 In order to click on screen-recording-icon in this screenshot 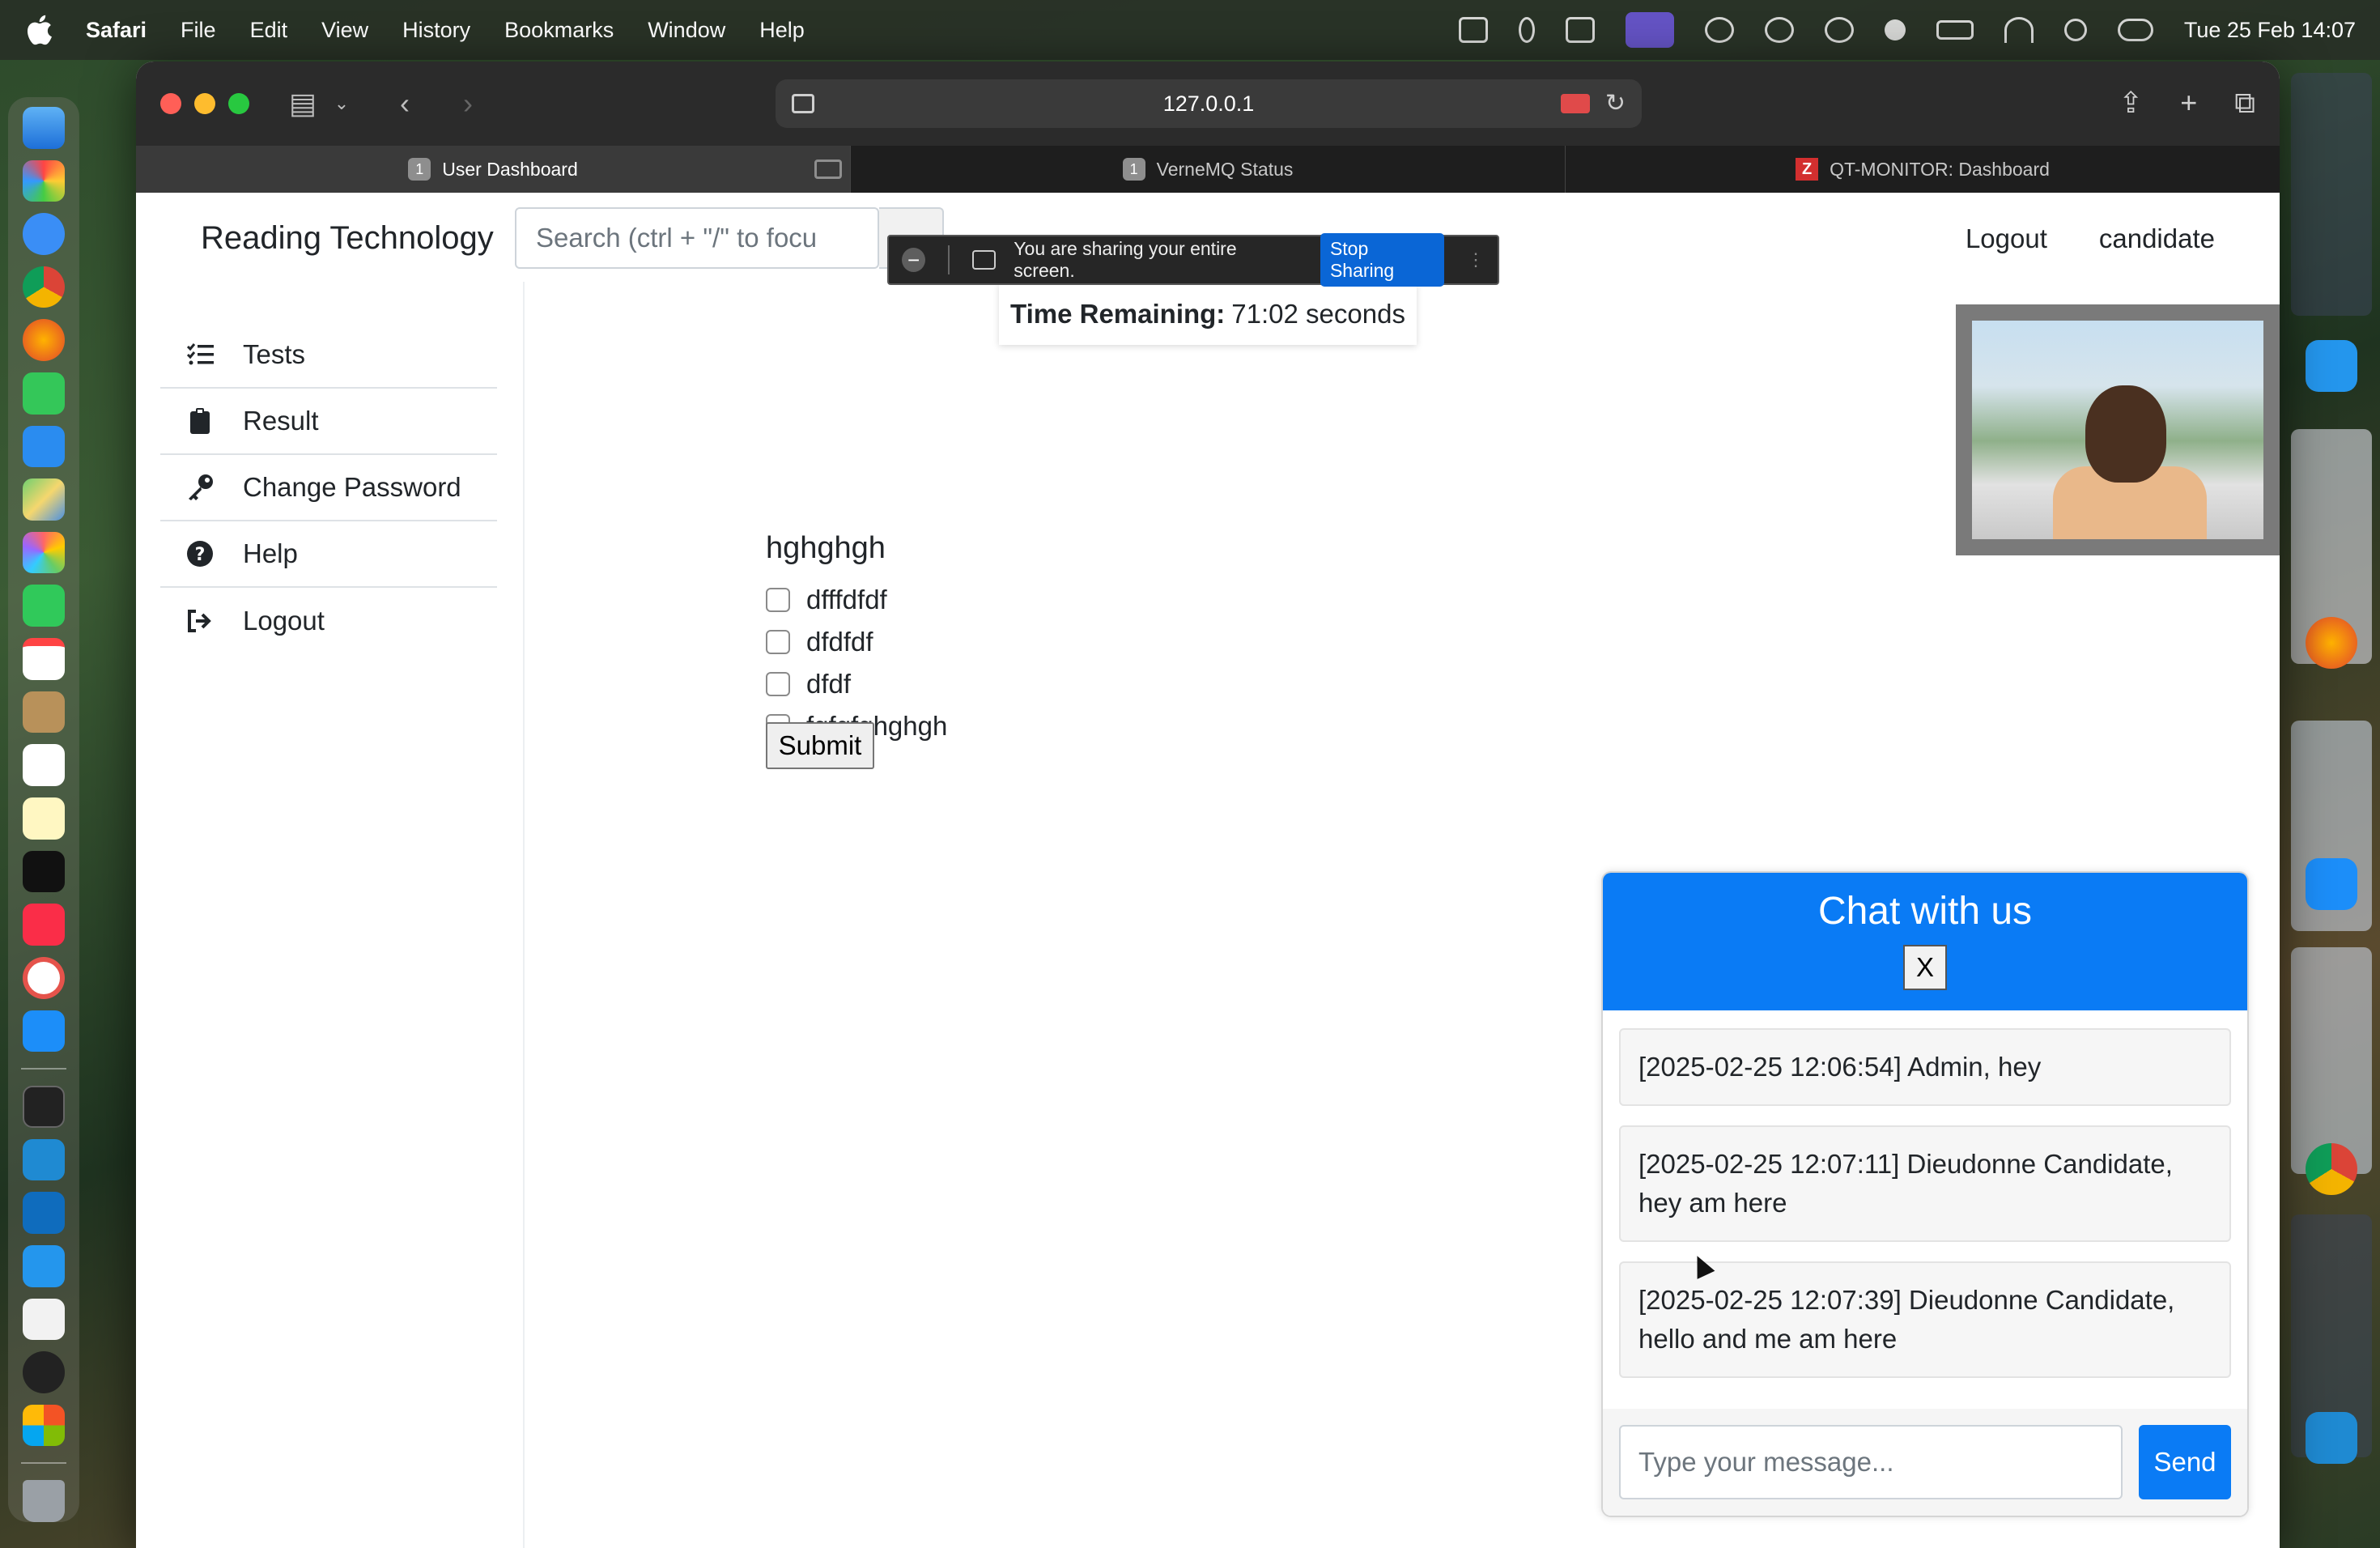, I will do `click(1650, 30)`.